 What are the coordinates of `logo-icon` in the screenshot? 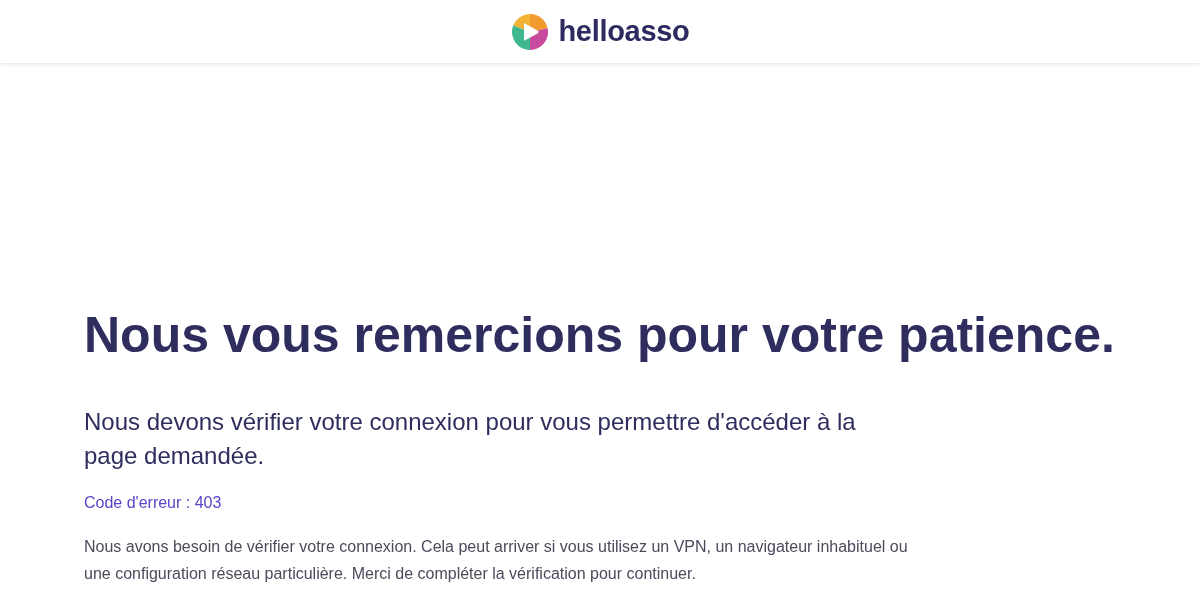 It's located at (530, 31).